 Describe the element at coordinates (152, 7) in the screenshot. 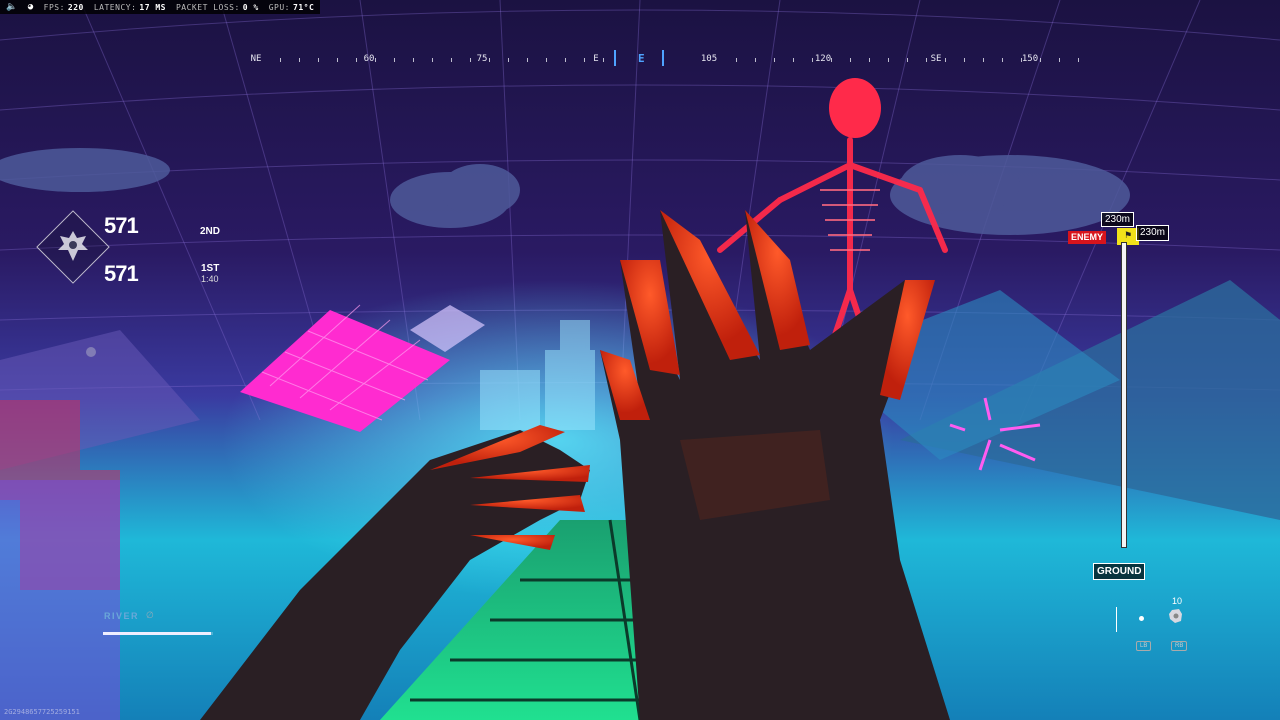

I see `latency-value: 17 MS` at that location.